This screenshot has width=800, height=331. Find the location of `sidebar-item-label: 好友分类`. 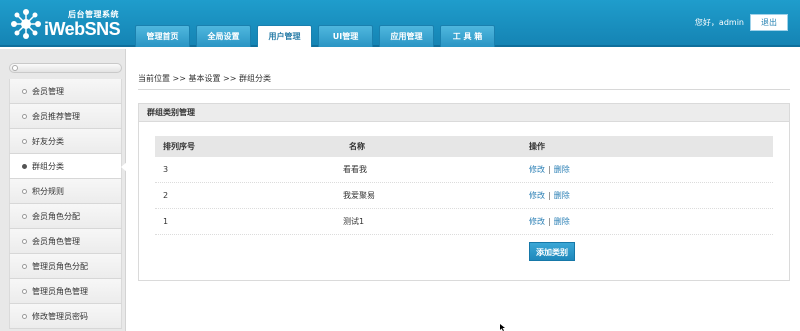

sidebar-item-label: 好友分类 is located at coordinates (48, 141).